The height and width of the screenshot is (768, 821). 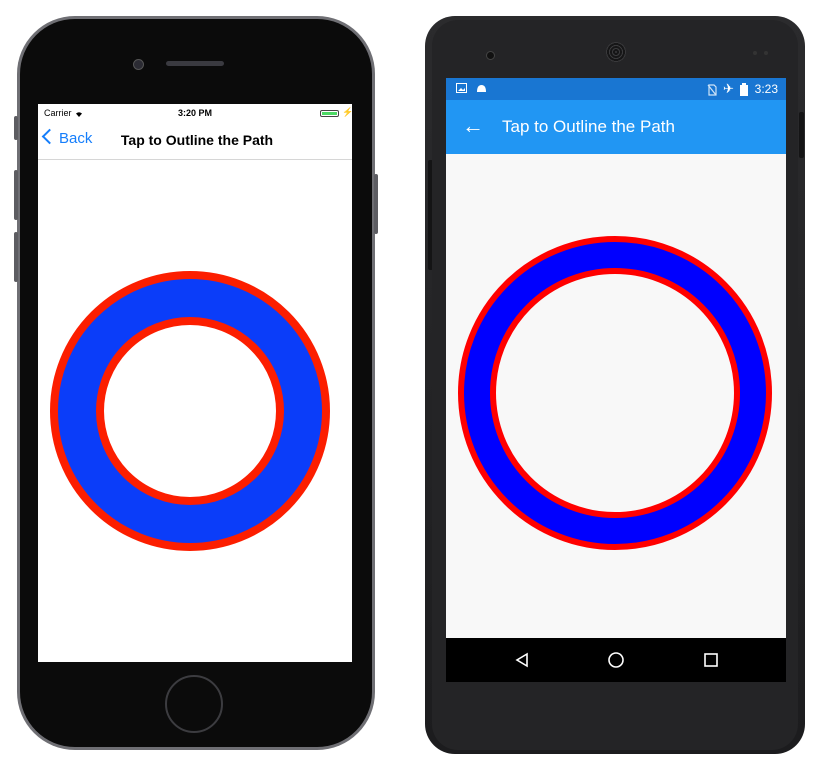 I want to click on ios-clock: 3:20 PM, so click(x=194, y=113).